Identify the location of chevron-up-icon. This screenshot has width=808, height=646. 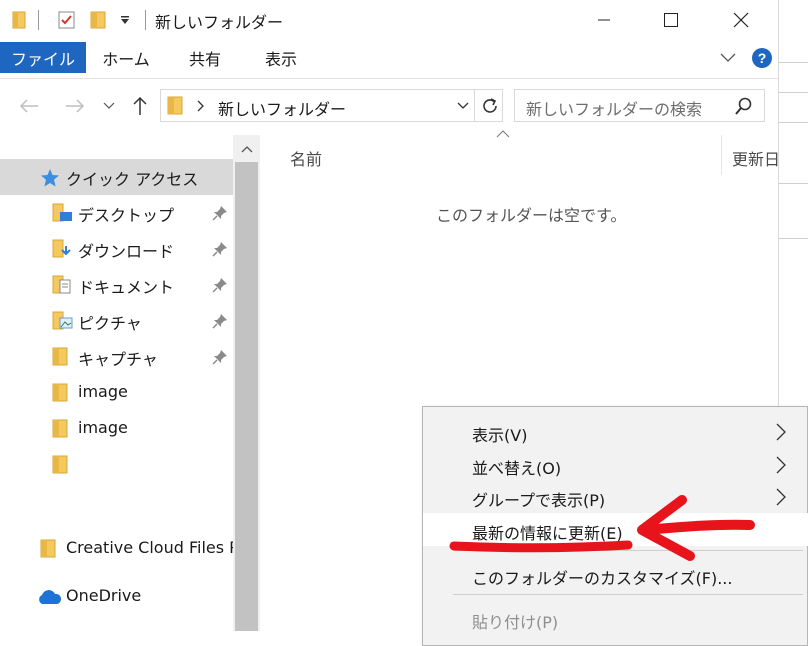
(246, 148).